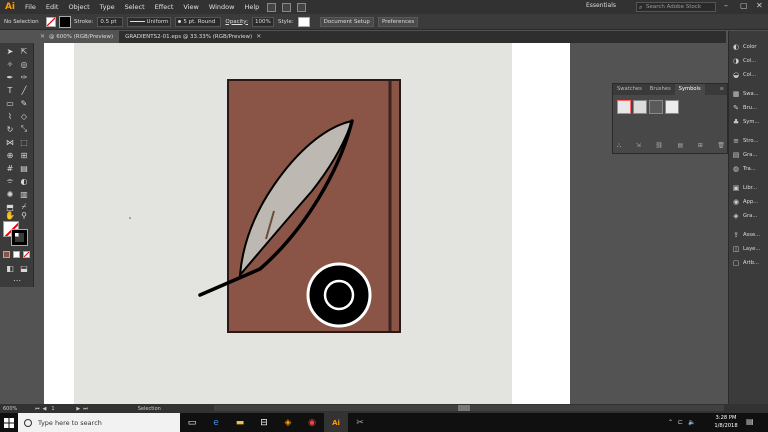 The height and width of the screenshot is (432, 768). I want to click on mesh-tool-icon: #, so click(10, 168).